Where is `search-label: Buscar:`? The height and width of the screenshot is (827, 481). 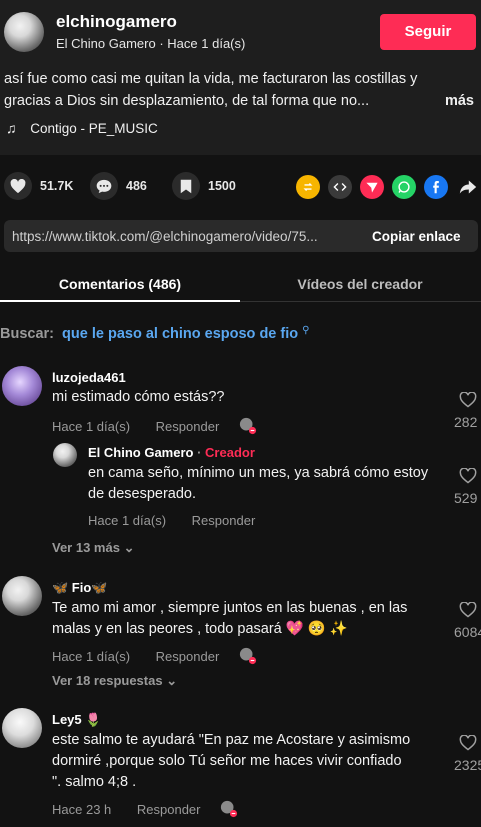
search-label: Buscar: is located at coordinates (27, 334).